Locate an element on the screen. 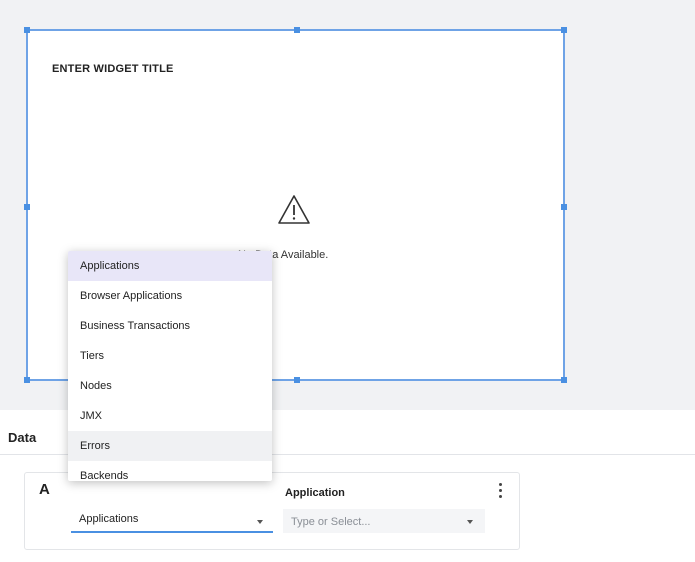  resize-handle-bottom is located at coordinates (297, 380).